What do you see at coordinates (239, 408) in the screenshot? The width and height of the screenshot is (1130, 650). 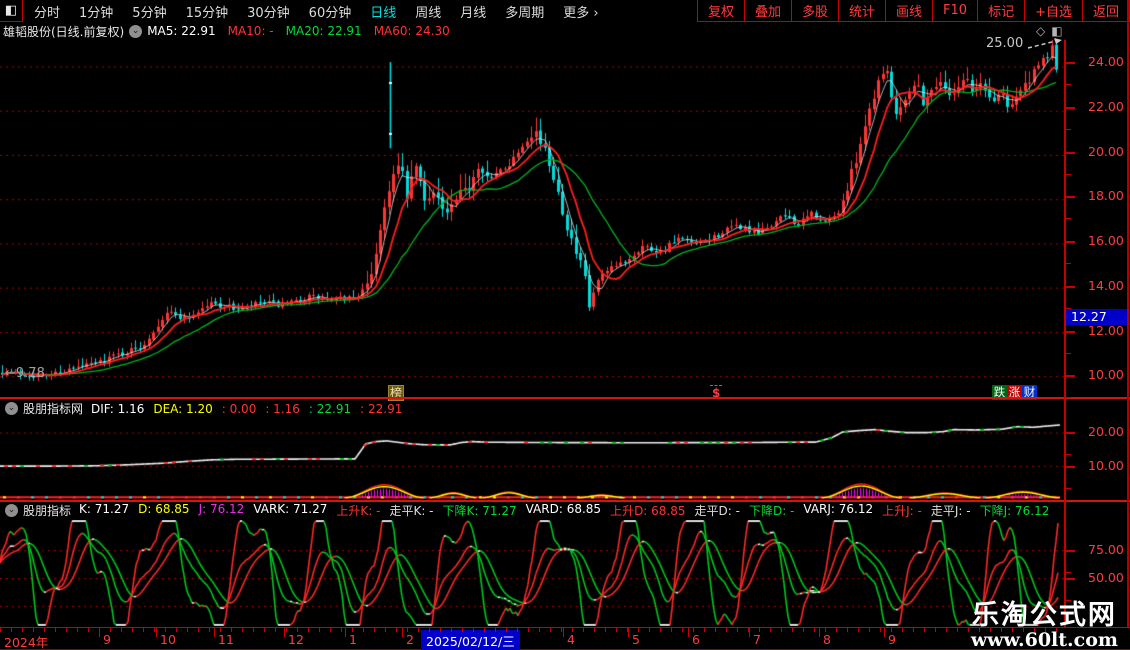 I see `mid-field-2: : 0.00` at bounding box center [239, 408].